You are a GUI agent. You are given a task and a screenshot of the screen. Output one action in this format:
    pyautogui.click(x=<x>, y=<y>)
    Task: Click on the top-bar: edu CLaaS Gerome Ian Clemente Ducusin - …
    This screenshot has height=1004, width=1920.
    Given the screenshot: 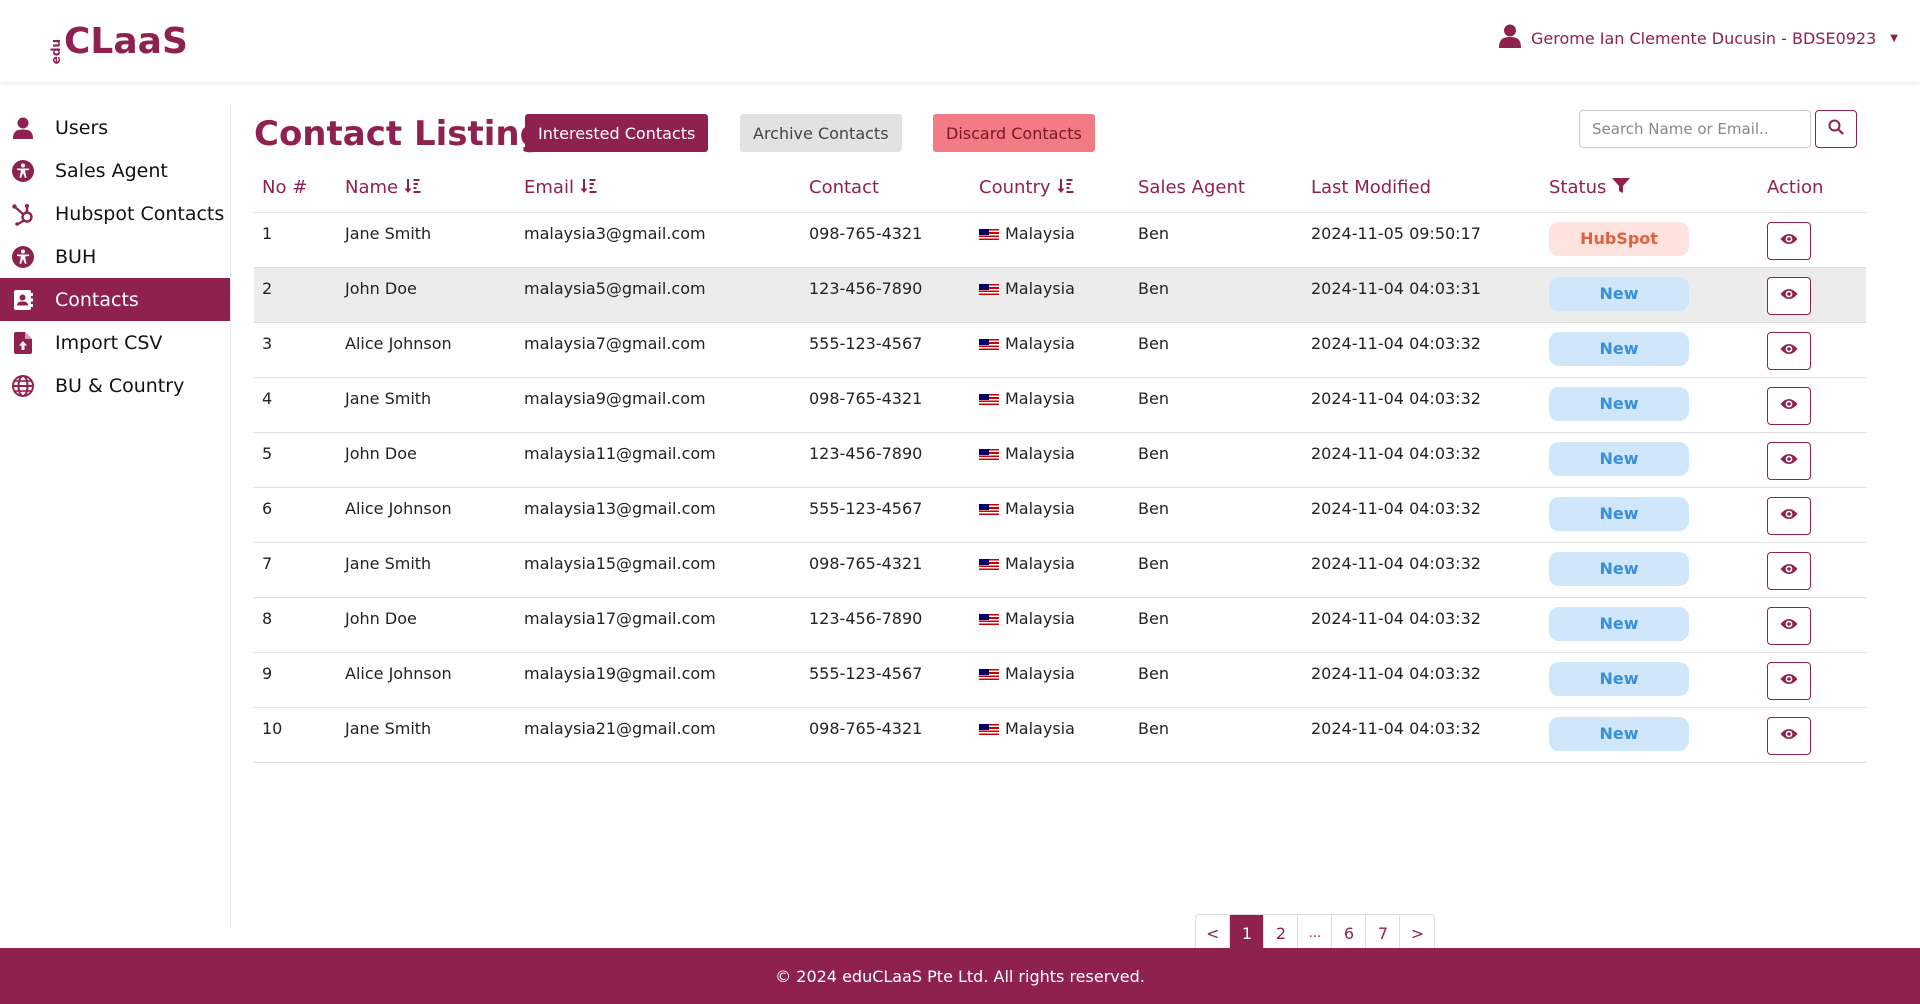 What is the action you would take?
    pyautogui.click(x=960, y=41)
    